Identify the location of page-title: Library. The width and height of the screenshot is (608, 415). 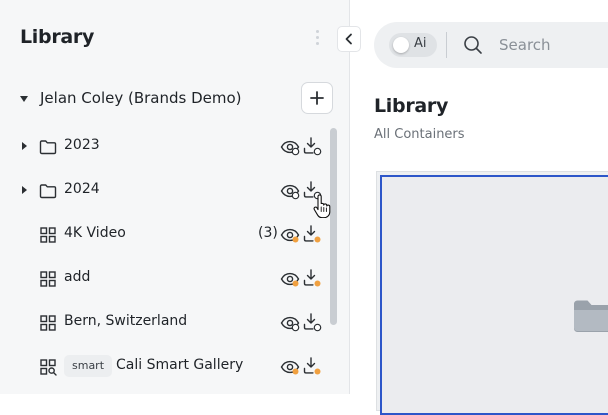
(411, 106).